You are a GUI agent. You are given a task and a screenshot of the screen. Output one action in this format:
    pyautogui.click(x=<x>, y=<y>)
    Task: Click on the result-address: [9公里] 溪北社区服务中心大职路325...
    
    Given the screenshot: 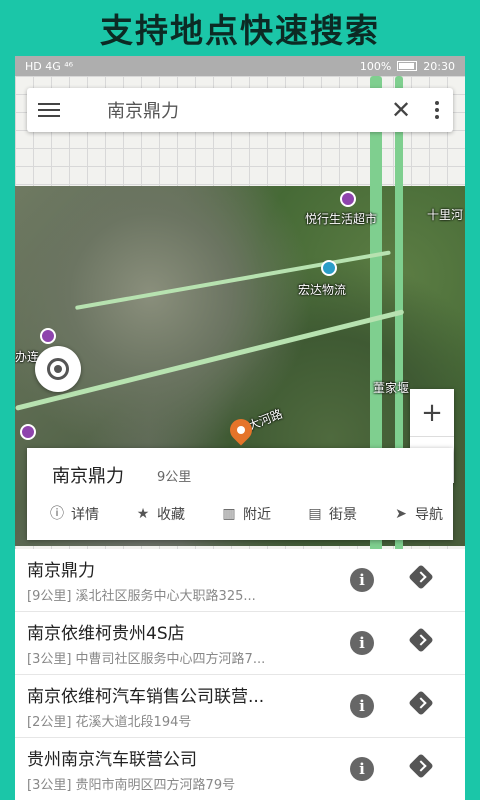 What is the action you would take?
    pyautogui.click(x=141, y=596)
    